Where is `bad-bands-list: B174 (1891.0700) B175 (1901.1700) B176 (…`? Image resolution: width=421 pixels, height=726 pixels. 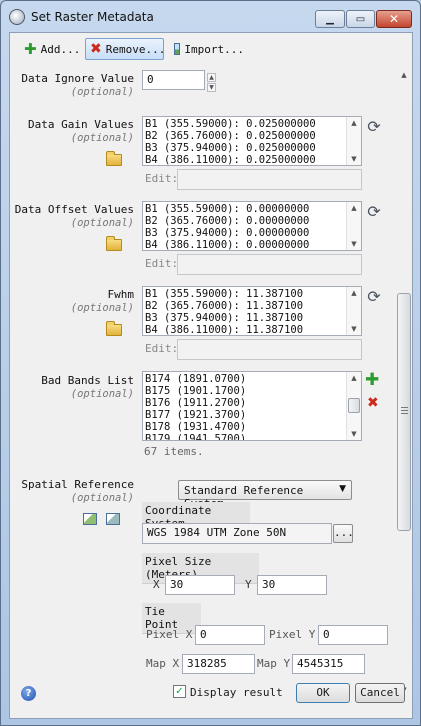
bad-bands-list: B174 (1891.0700) B175 (1901.1700) B176 (… is located at coordinates (252, 406).